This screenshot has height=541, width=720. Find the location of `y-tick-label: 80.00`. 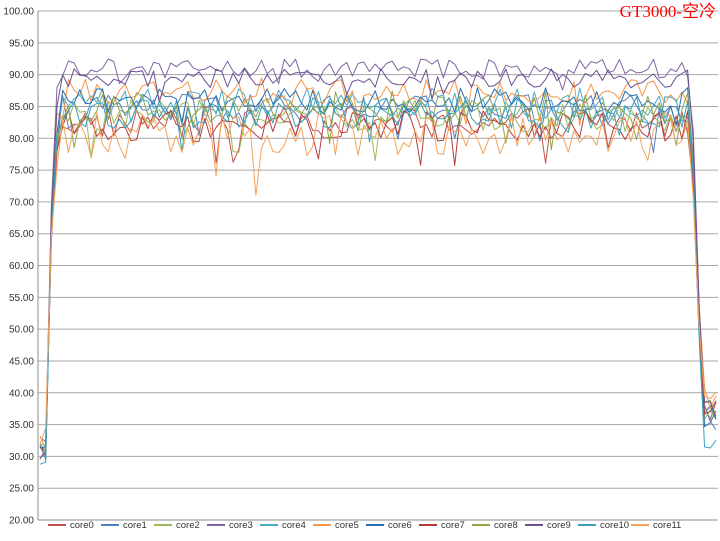

y-tick-label: 80.00 is located at coordinates (21, 139).